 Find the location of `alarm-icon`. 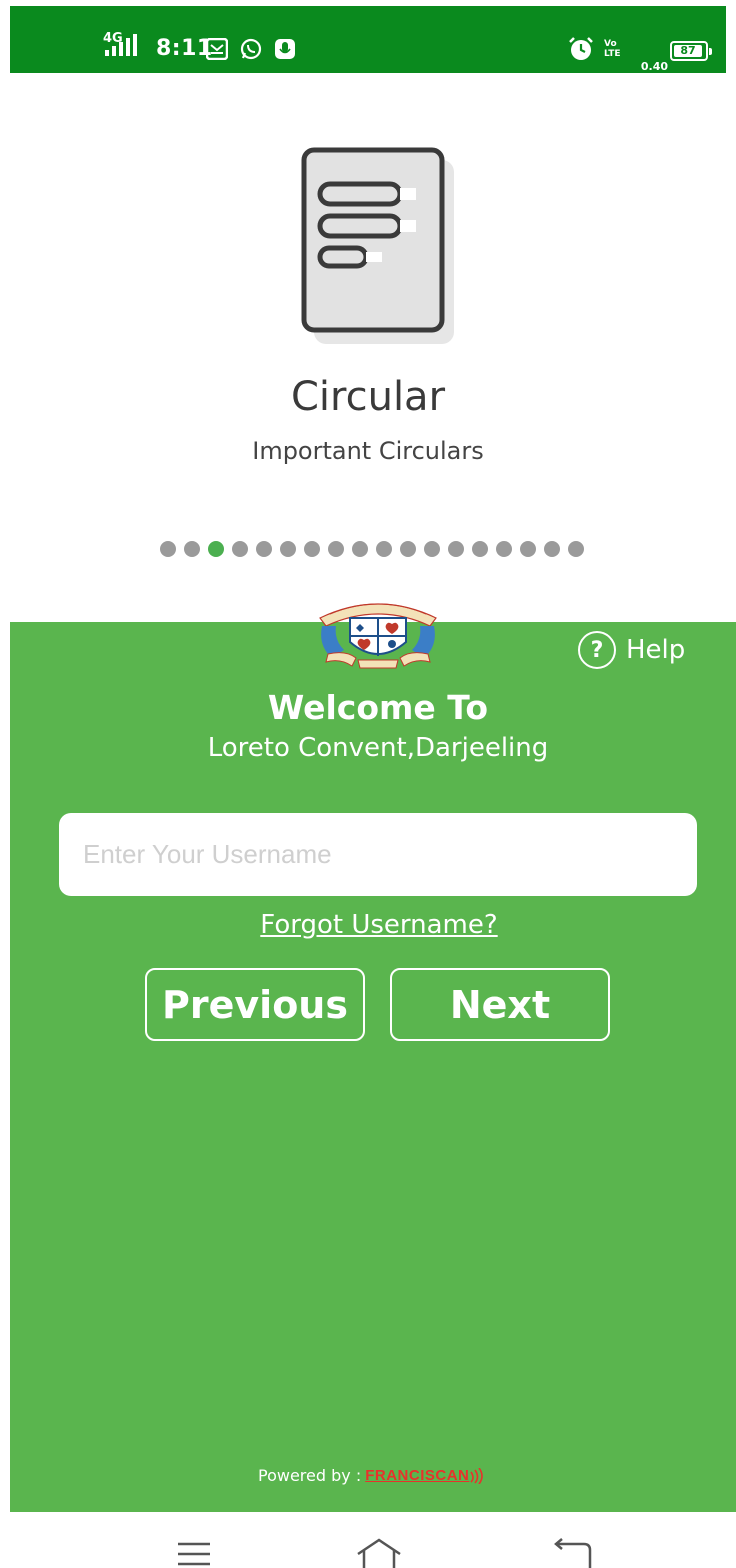

alarm-icon is located at coordinates (581, 48).